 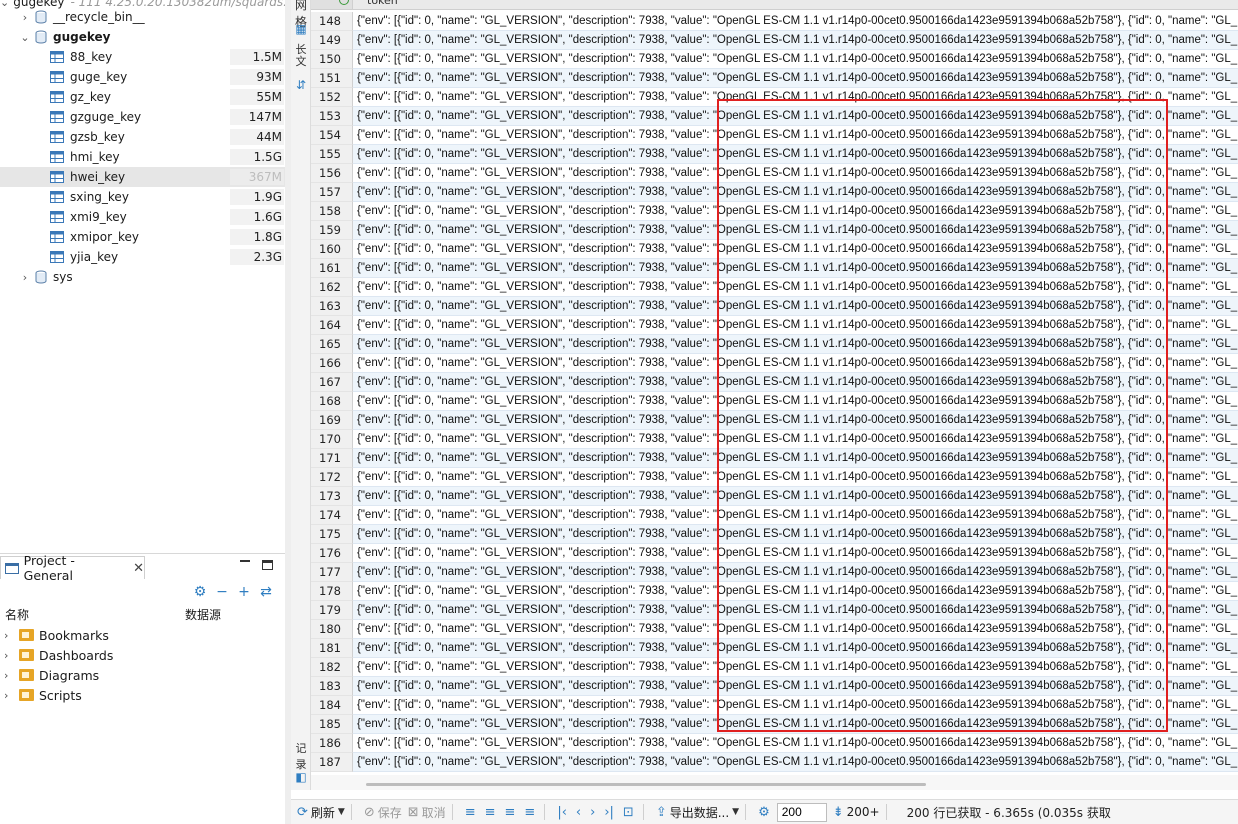 I want to click on row-number: 168, so click(x=332, y=401).